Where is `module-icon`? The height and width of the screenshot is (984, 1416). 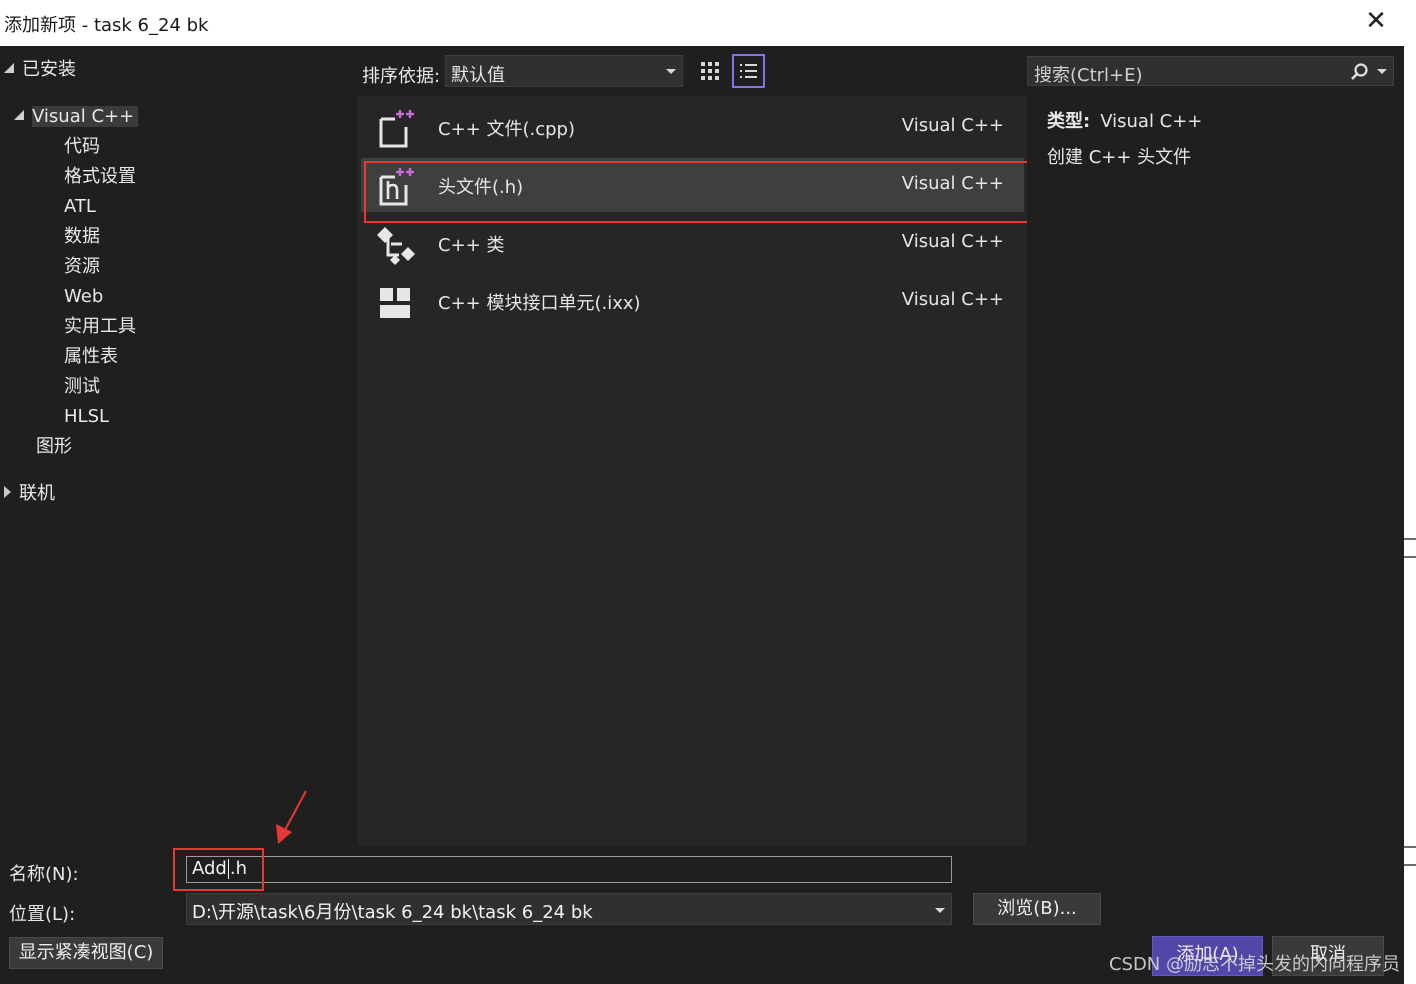
module-icon is located at coordinates (395, 303).